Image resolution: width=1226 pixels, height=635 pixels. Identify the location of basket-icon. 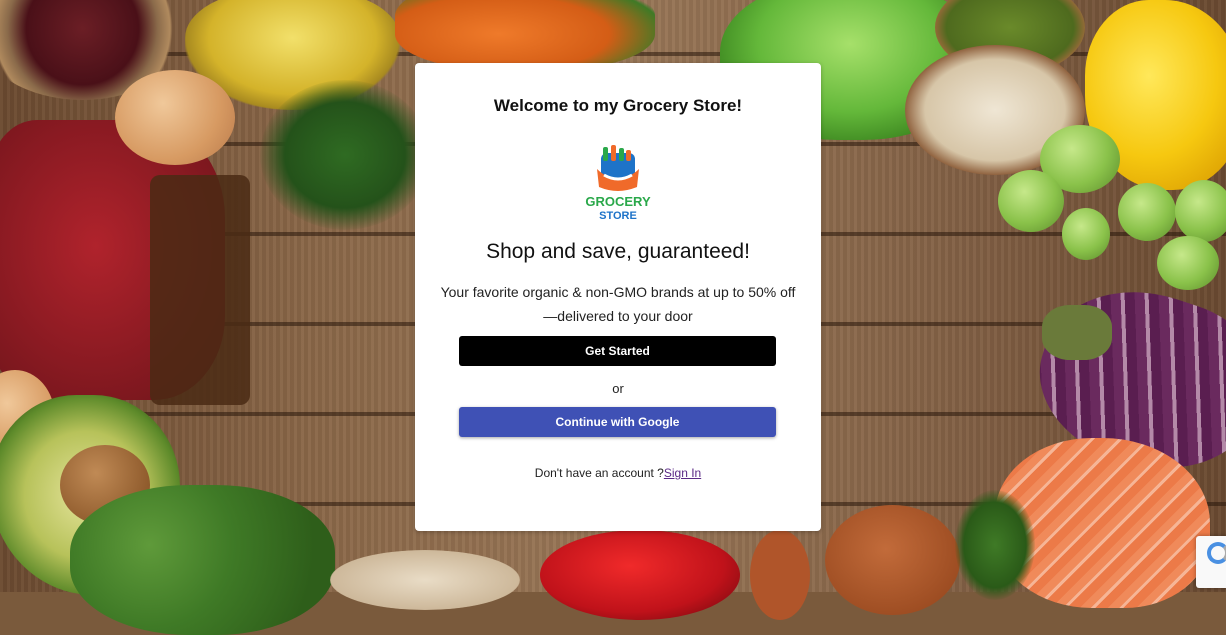
(618, 168).